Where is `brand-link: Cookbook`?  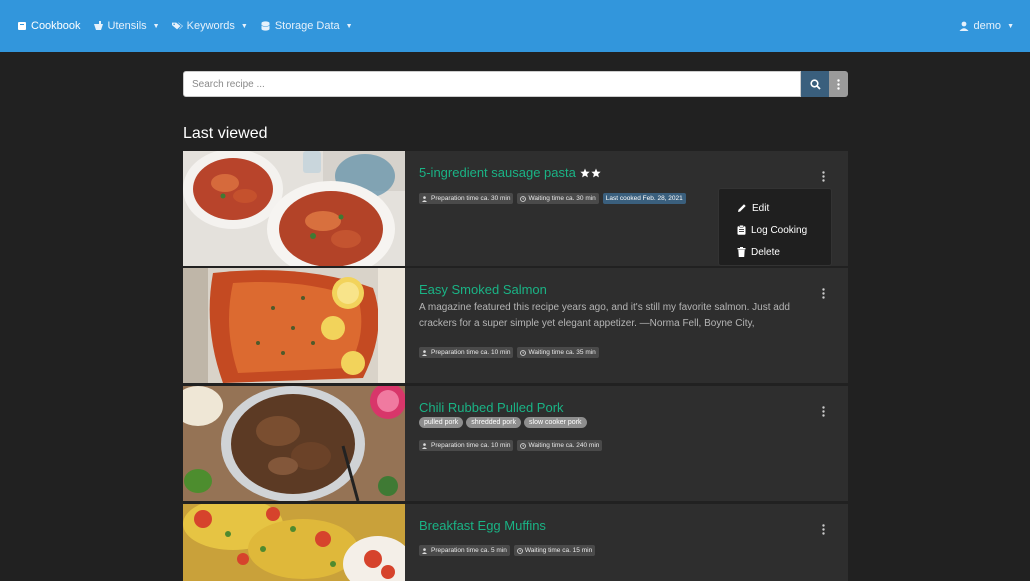 brand-link: Cookbook is located at coordinates (48, 26).